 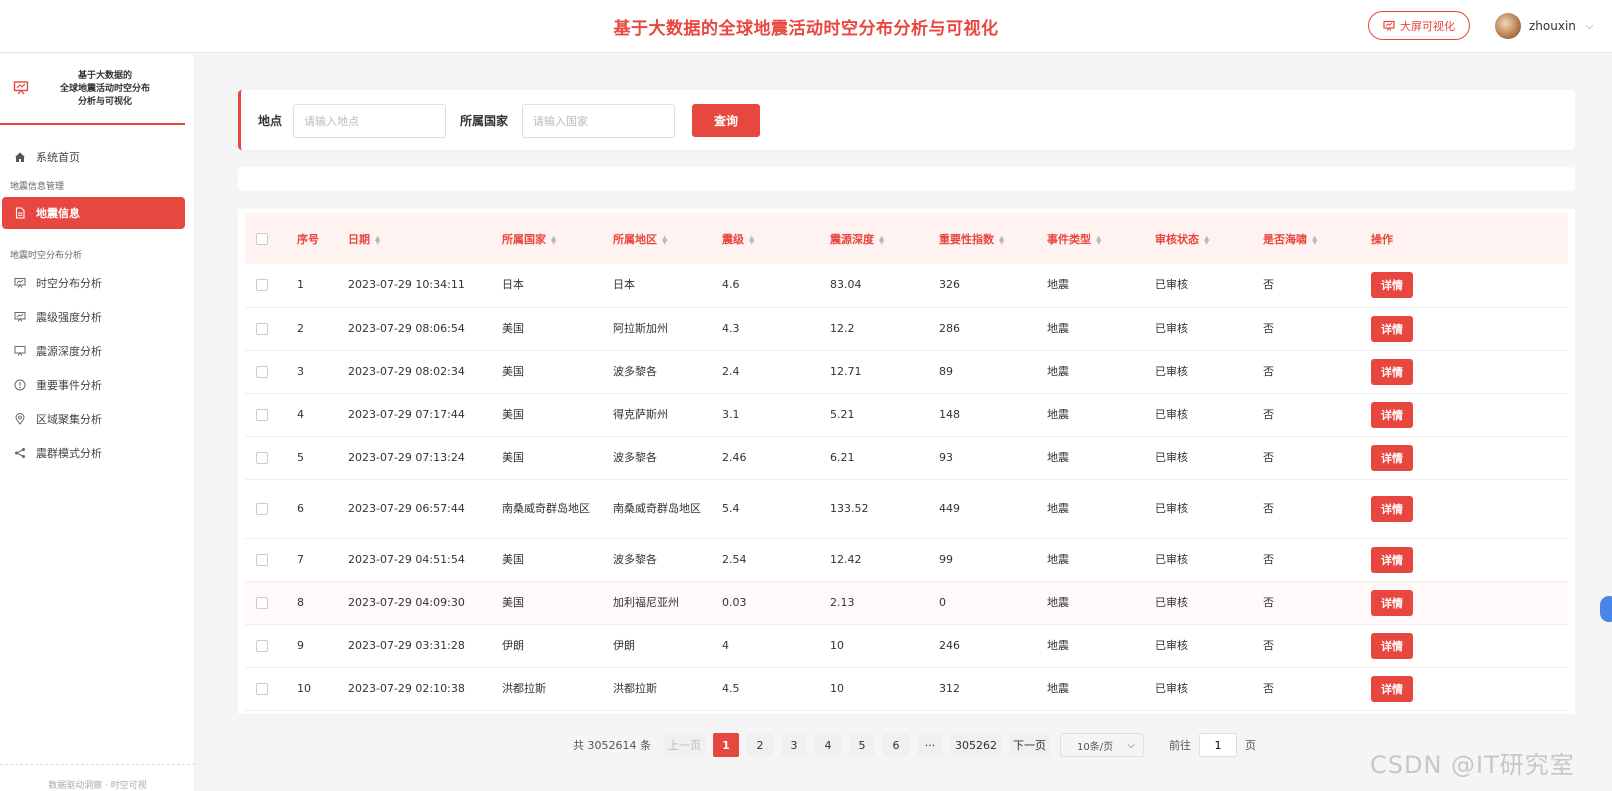 What do you see at coordinates (20, 419) in the screenshot?
I see `location-pin-icon` at bounding box center [20, 419].